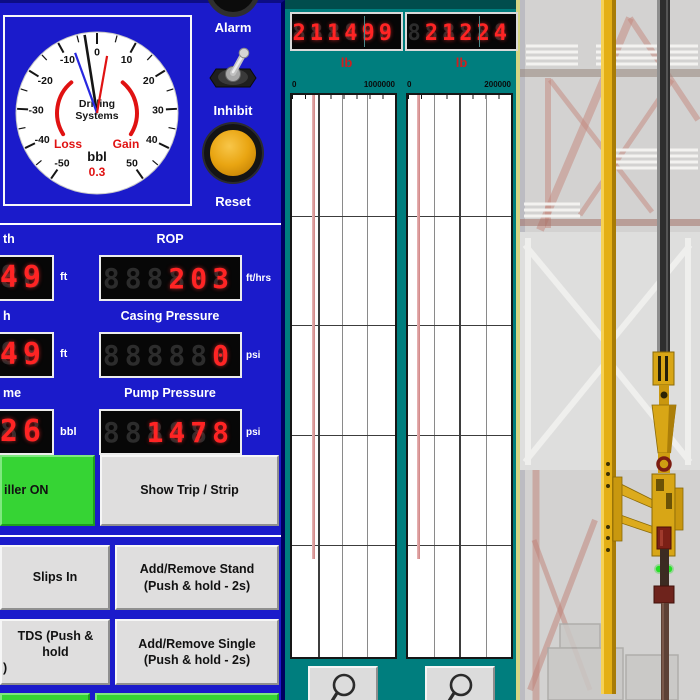 Image resolution: width=700 pixels, height=700 pixels. What do you see at coordinates (68, 144) in the screenshot?
I see `loss-label: Loss` at bounding box center [68, 144].